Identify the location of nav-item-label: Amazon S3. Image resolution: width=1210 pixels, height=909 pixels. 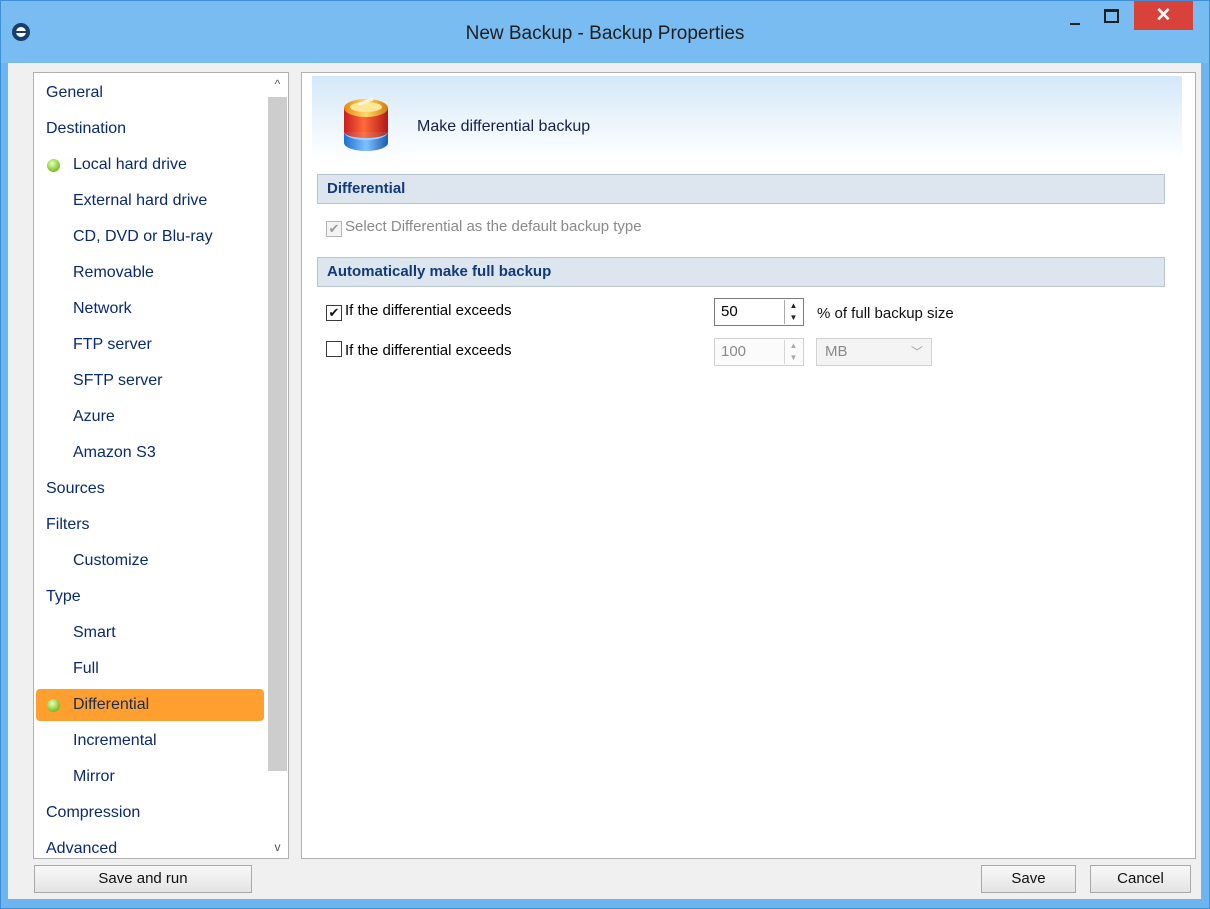
(114, 452).